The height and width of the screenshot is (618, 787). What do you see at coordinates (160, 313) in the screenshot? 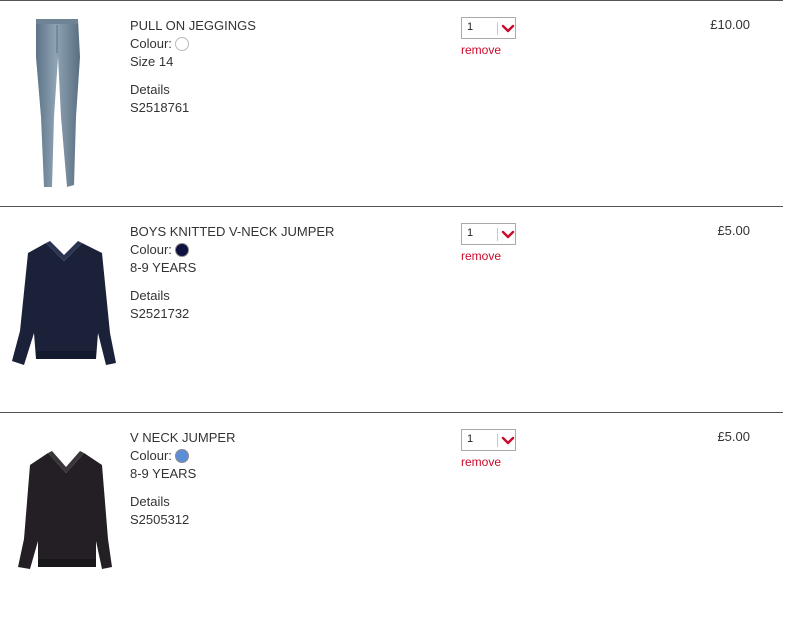
I see `product-code: S2521732` at bounding box center [160, 313].